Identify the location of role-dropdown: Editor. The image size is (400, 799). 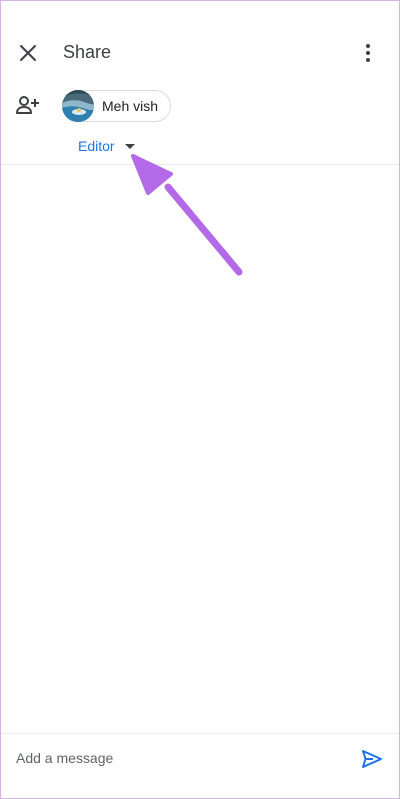
(106, 146).